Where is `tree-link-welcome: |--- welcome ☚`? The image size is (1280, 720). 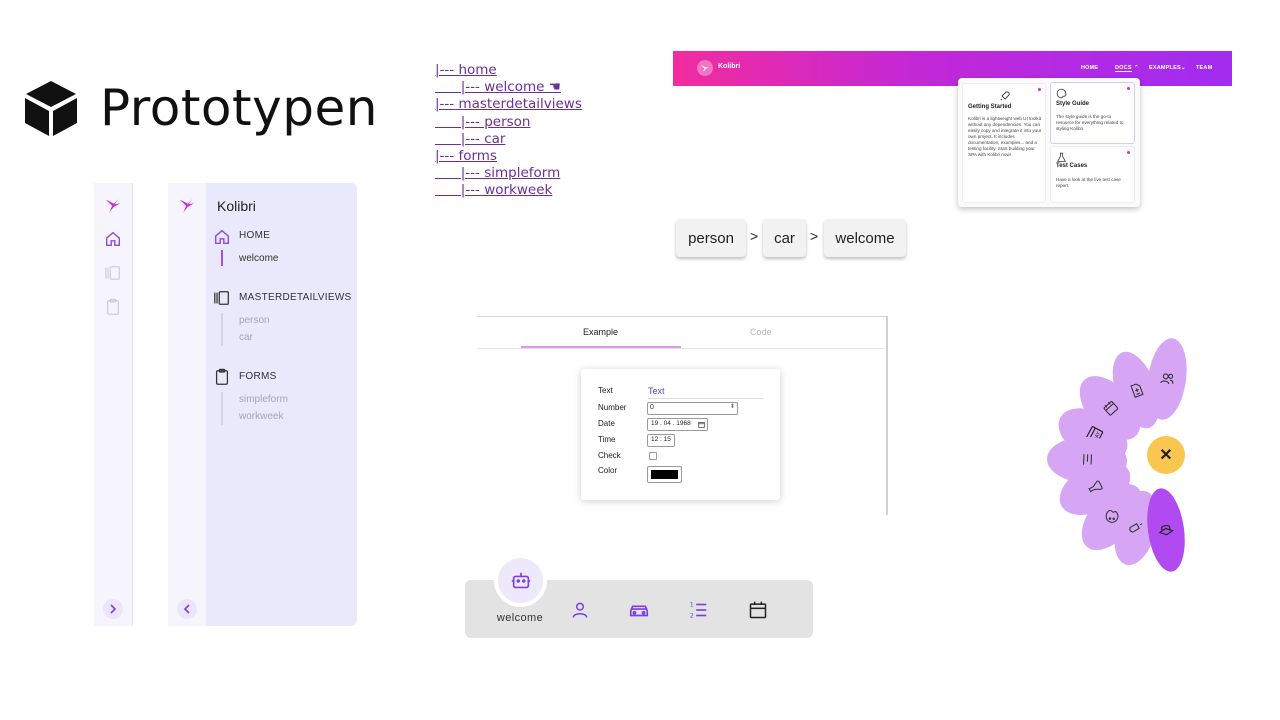 tree-link-welcome: |--- welcome ☚ is located at coordinates (508, 87).